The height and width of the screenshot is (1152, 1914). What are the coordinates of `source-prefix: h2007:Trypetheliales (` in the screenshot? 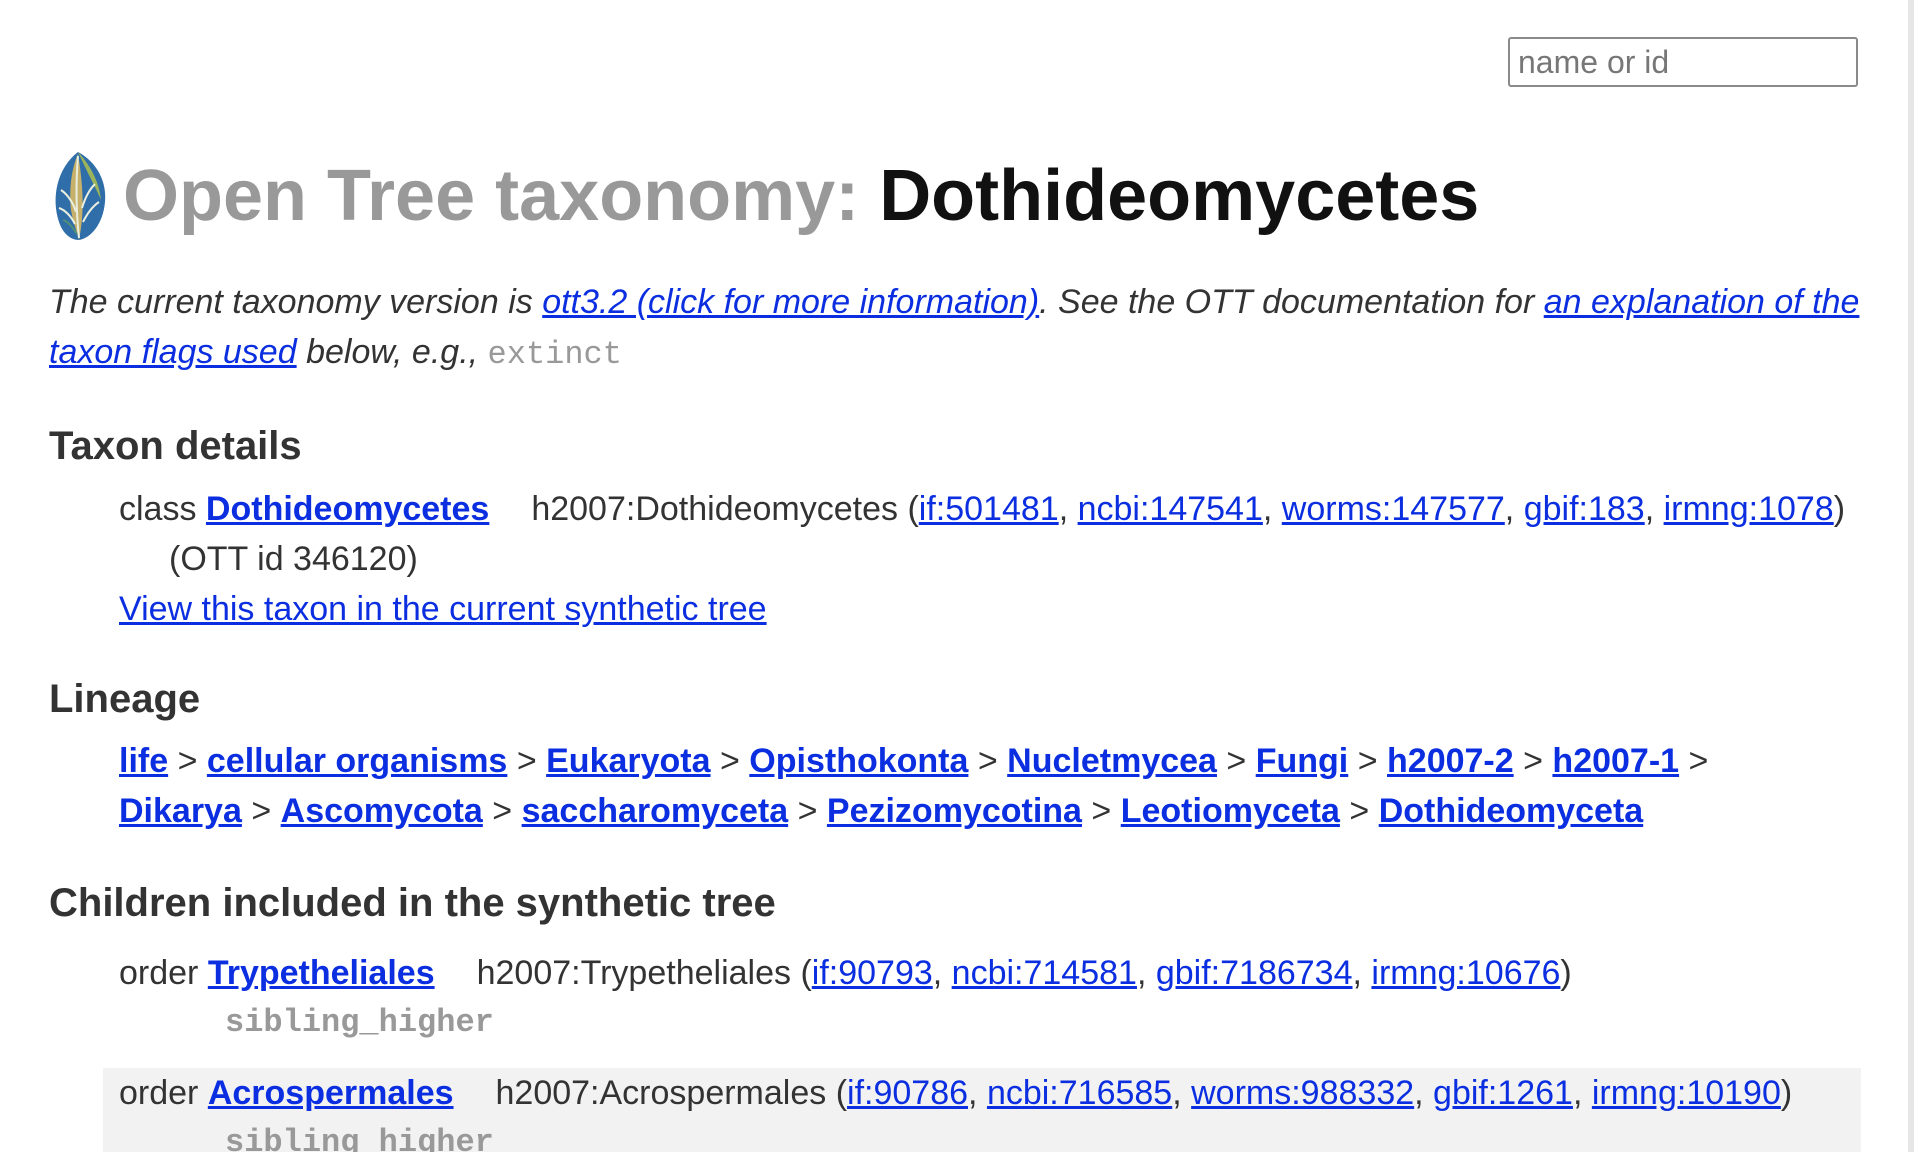 It's located at (644, 973).